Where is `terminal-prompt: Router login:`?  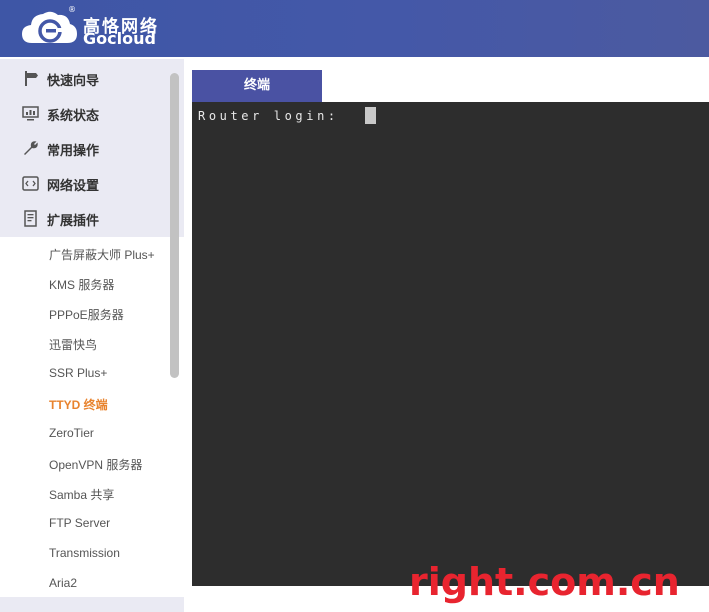
terminal-prompt: Router login: is located at coordinates (274, 116).